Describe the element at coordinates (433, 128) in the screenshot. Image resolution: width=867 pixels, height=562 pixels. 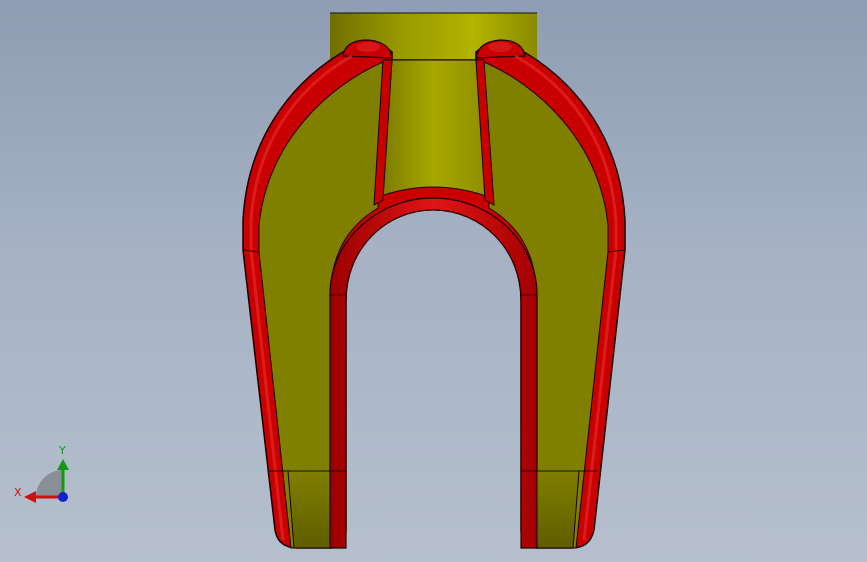
I see `center-slot` at that location.